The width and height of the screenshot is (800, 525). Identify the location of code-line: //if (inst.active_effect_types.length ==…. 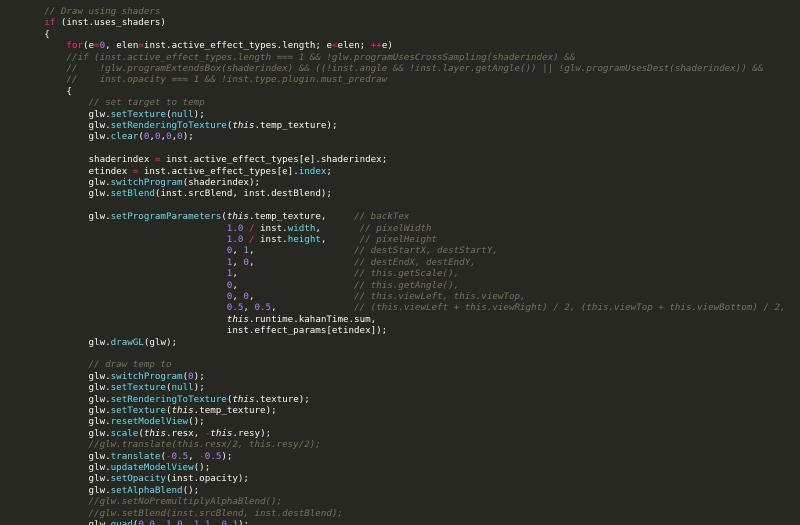
(287, 57).